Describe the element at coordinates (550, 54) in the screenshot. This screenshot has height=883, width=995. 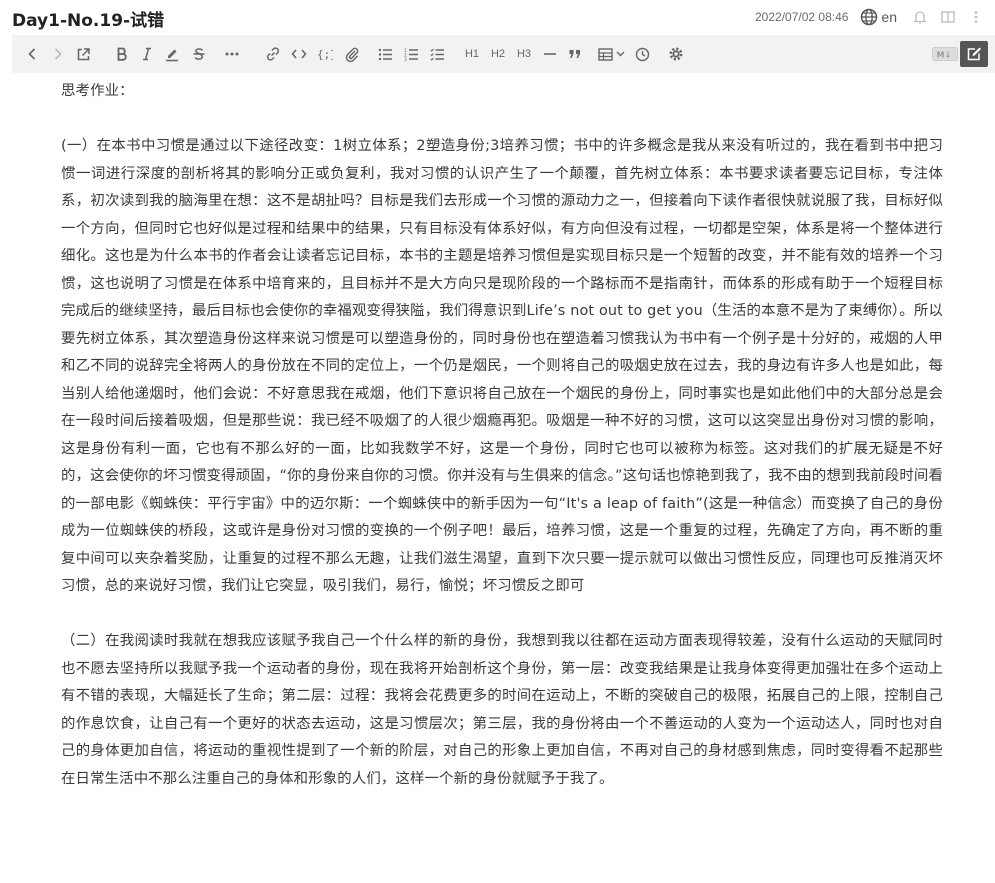
I see `horizontal-rule-icon` at that location.